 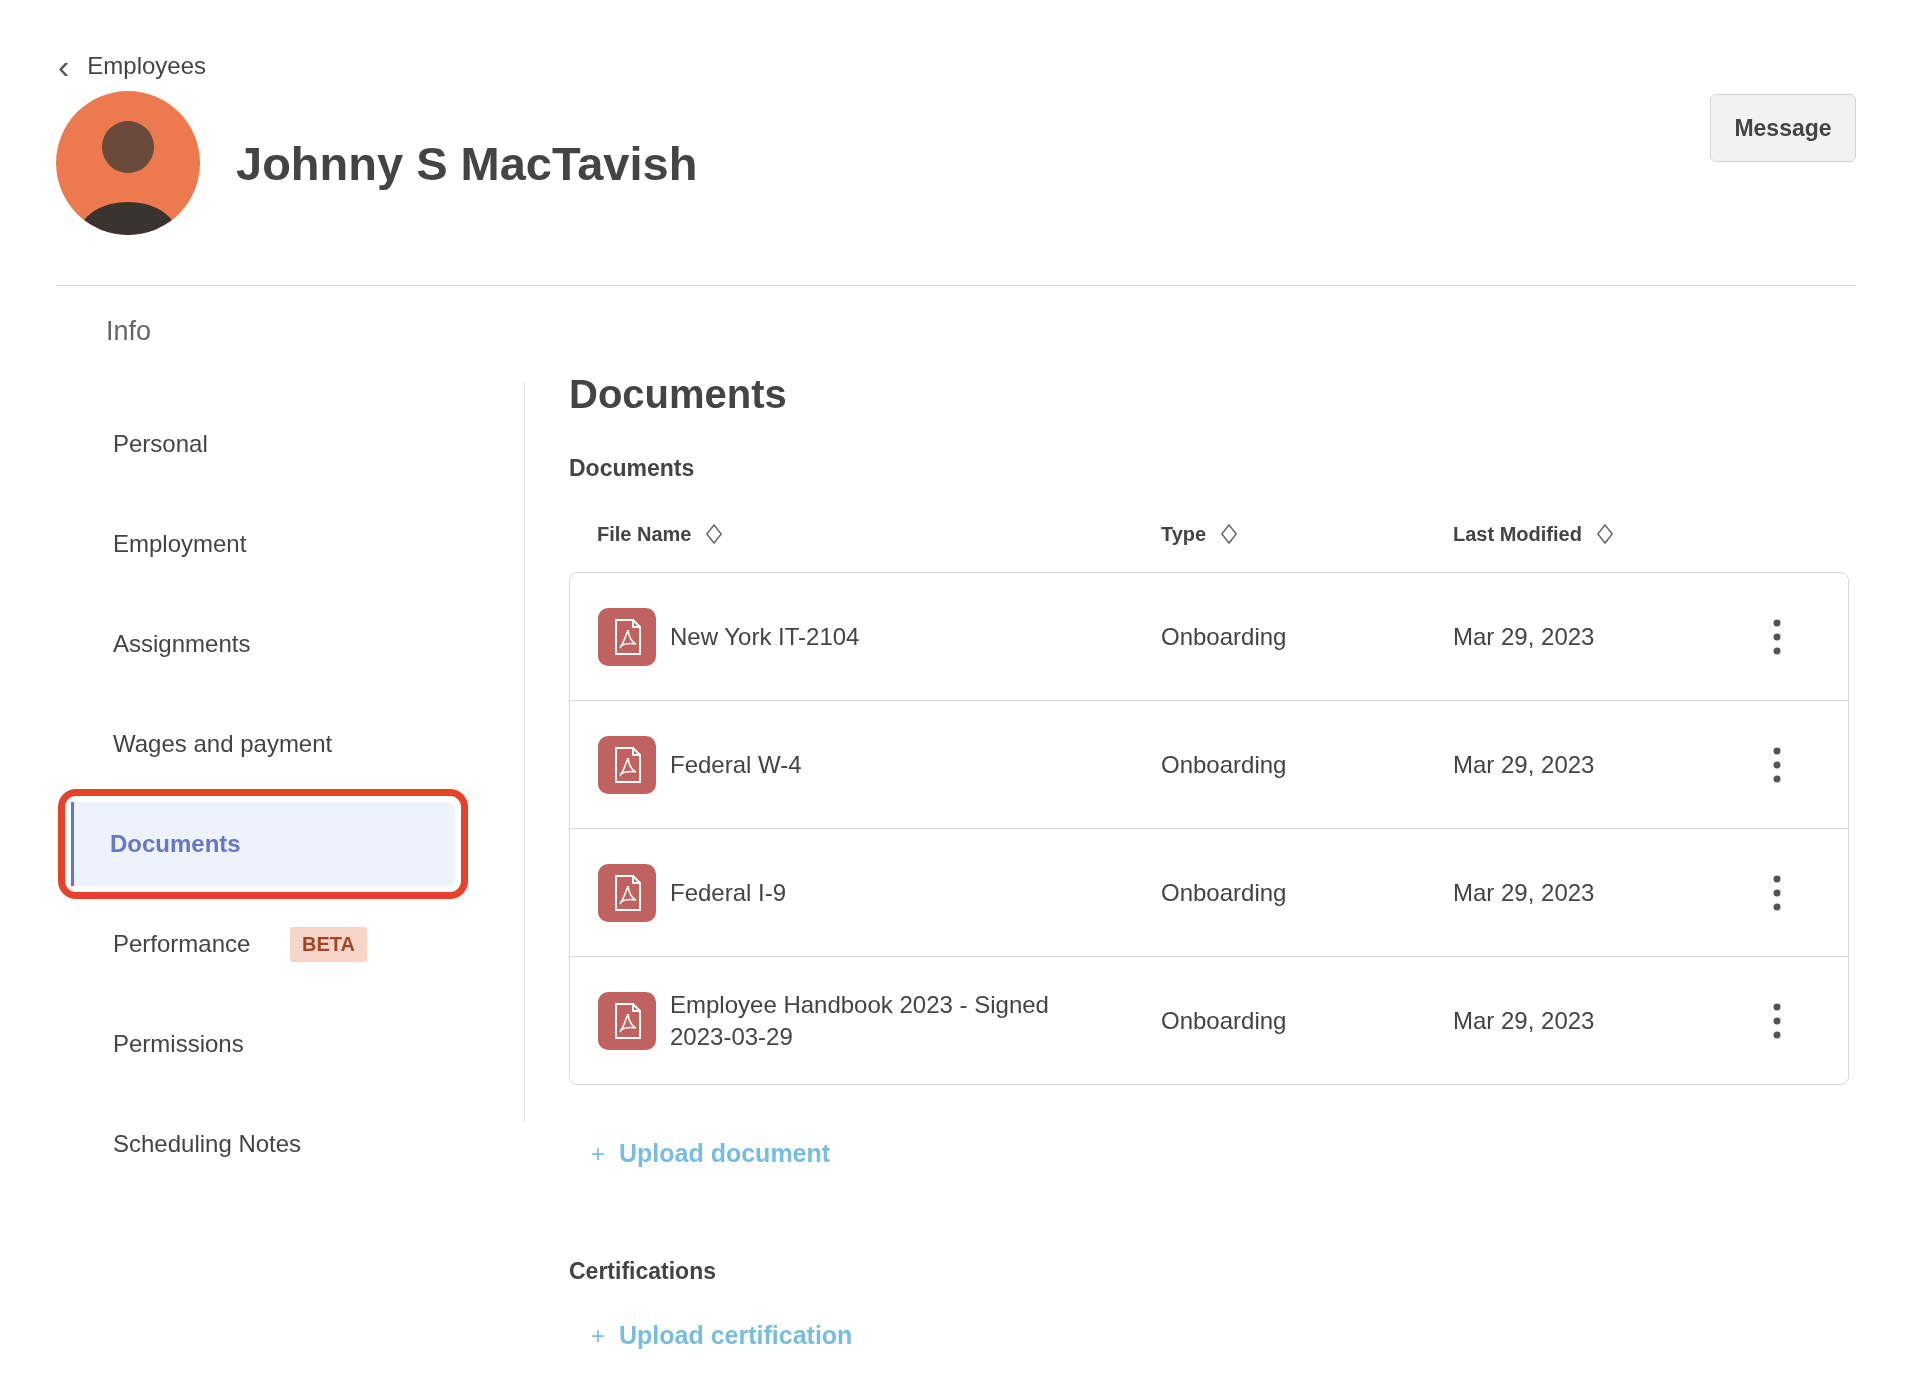 I want to click on sidebar-item: Employment, so click(x=174, y=544).